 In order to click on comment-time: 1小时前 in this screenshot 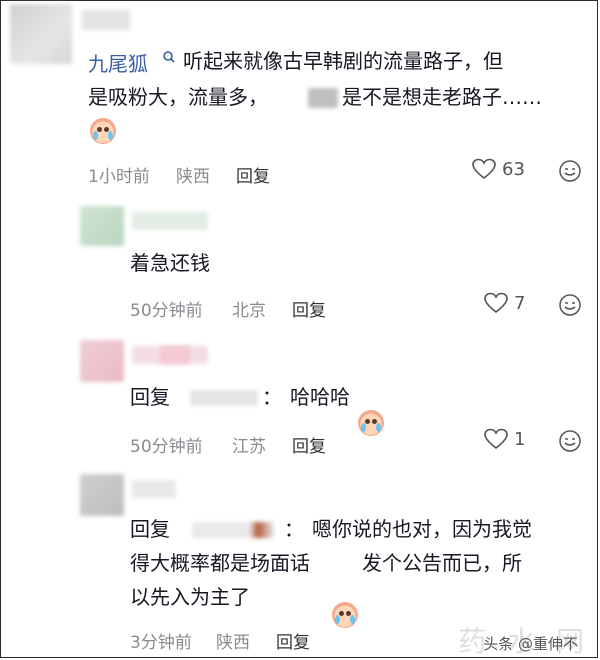, I will do `click(119, 177)`.